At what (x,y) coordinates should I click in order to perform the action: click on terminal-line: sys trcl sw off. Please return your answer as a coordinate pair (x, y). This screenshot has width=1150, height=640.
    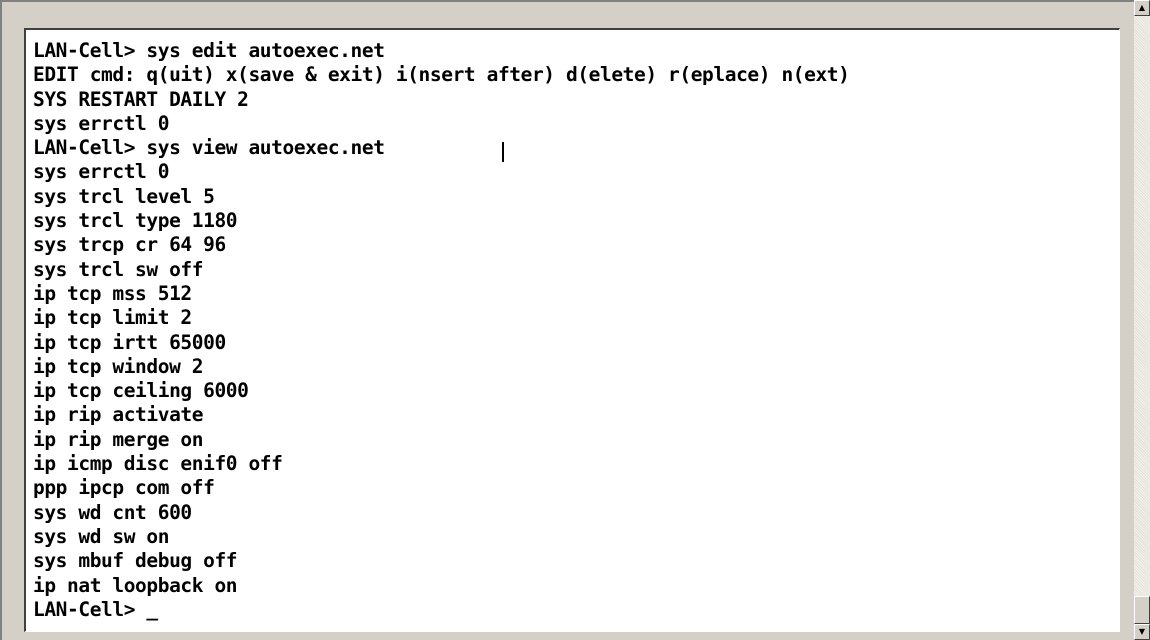
    Looking at the image, I should click on (118, 269).